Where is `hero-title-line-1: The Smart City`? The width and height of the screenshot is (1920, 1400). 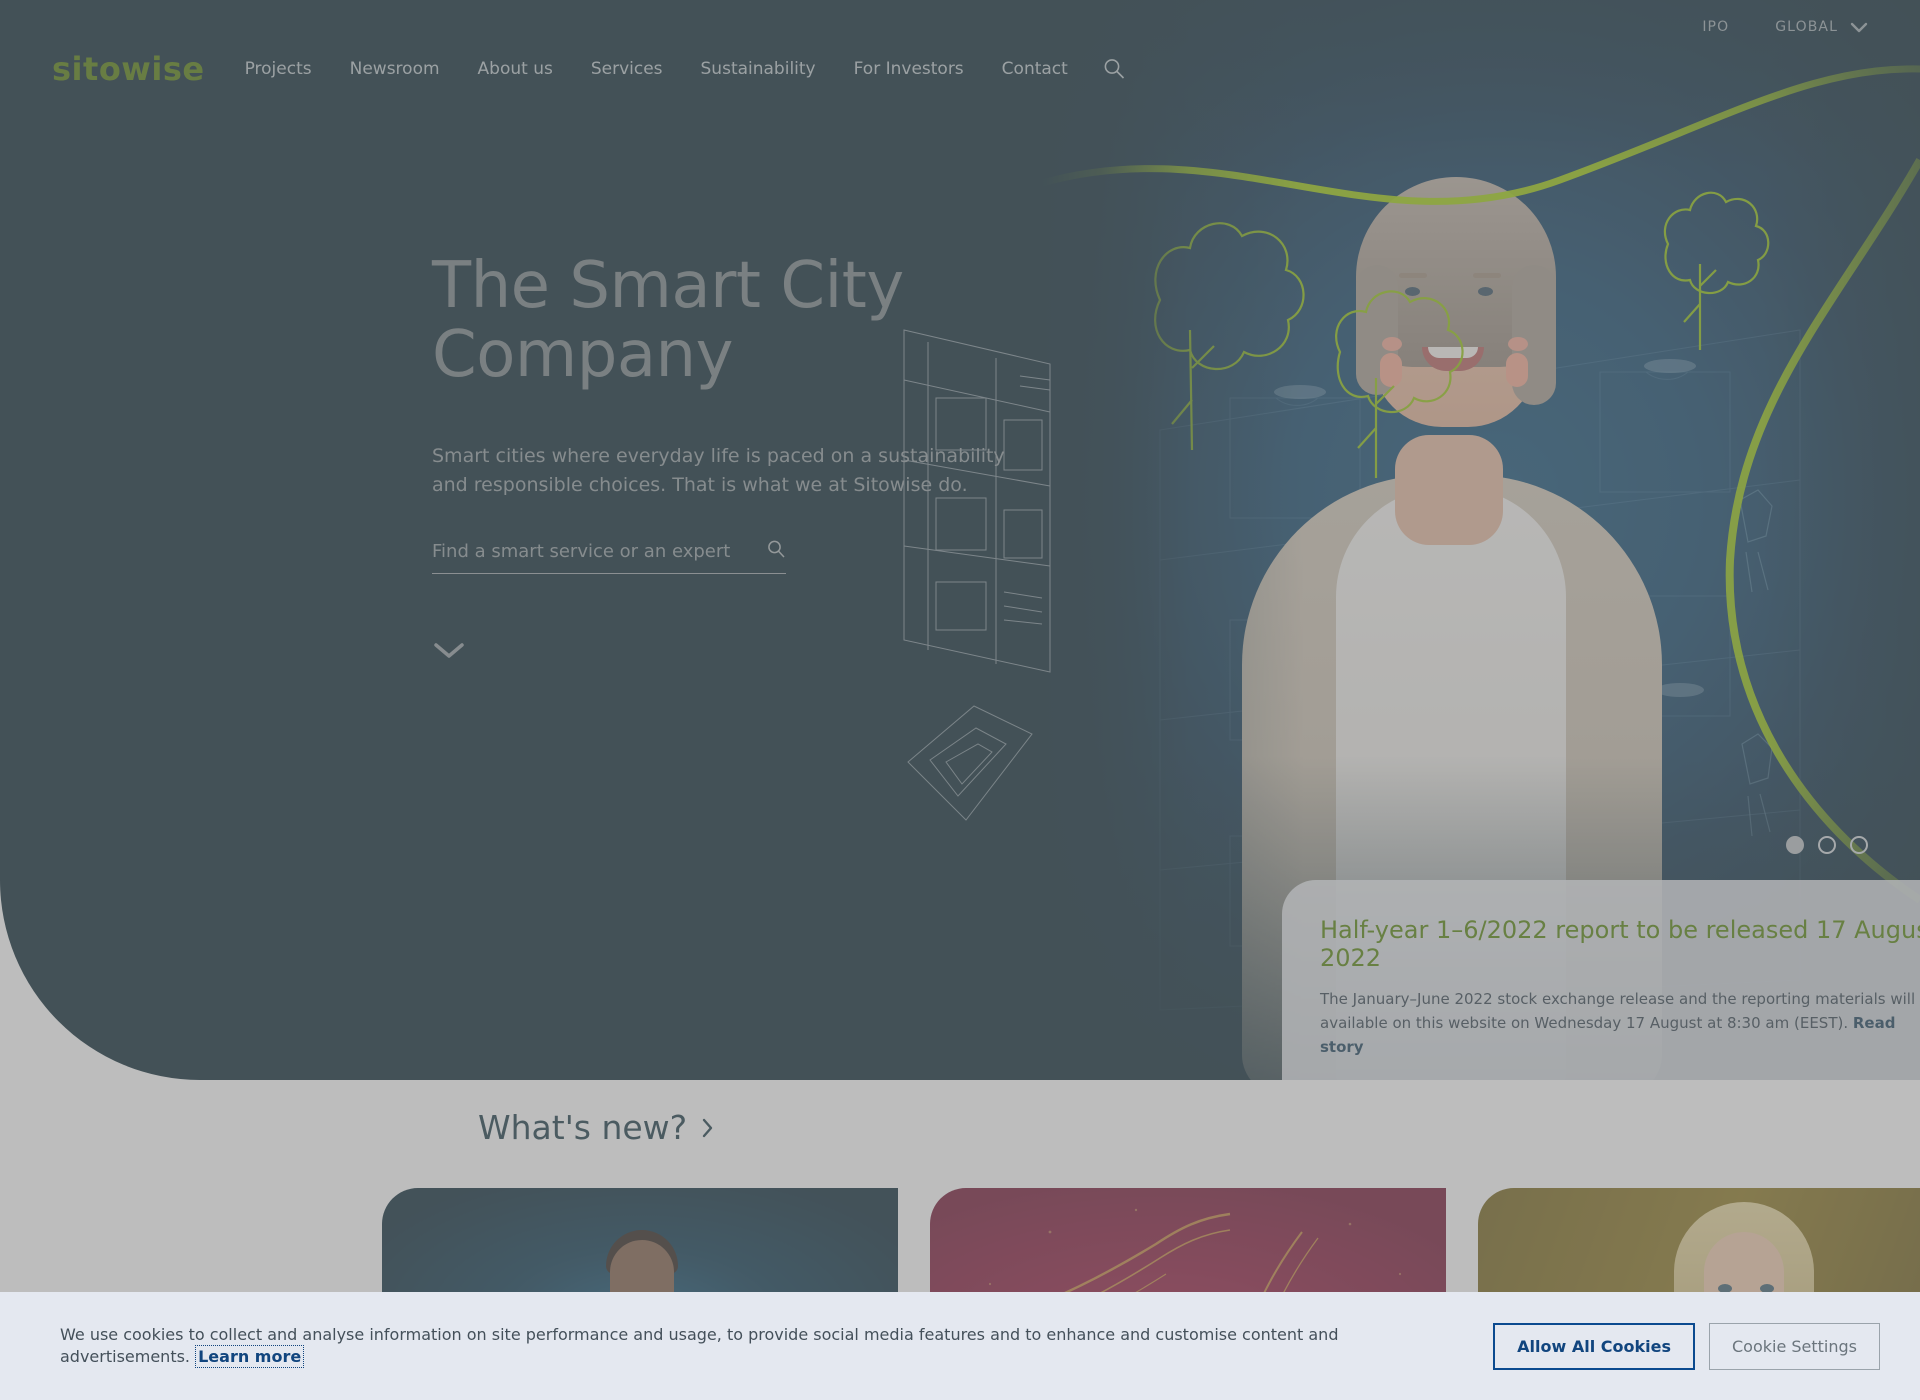 hero-title-line-1: The Smart City is located at coordinates (668, 286).